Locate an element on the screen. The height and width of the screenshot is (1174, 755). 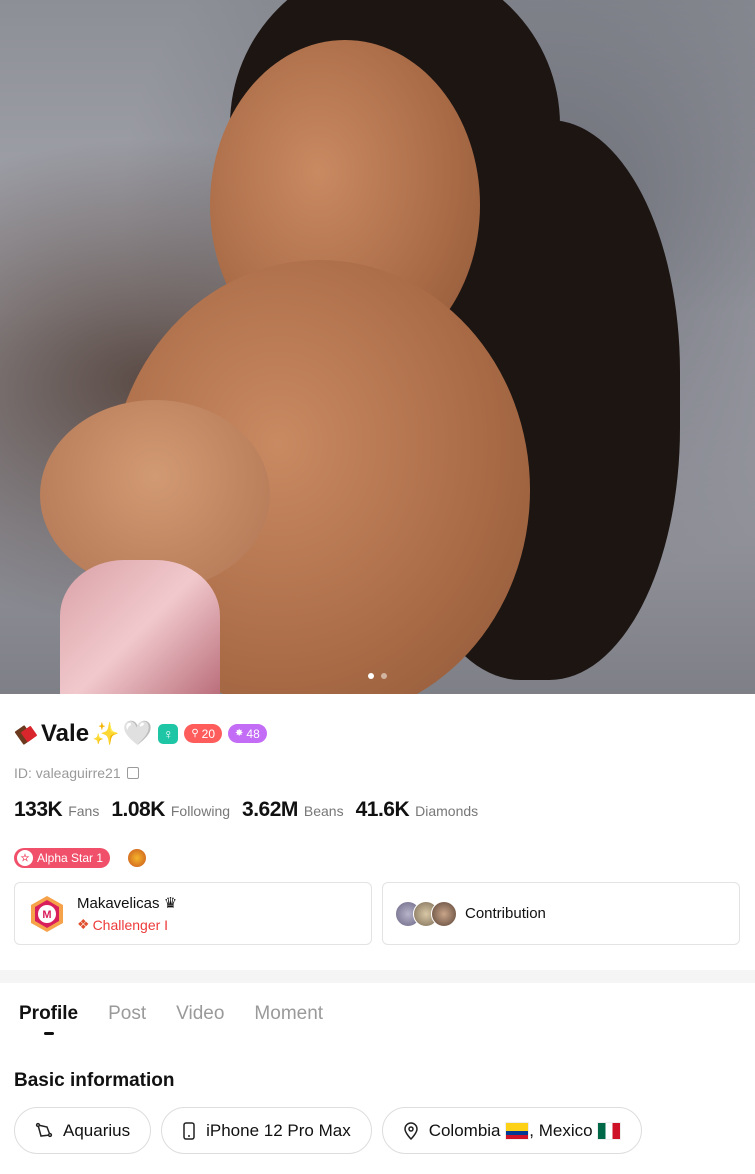
page-dot is located at coordinates (384, 676).